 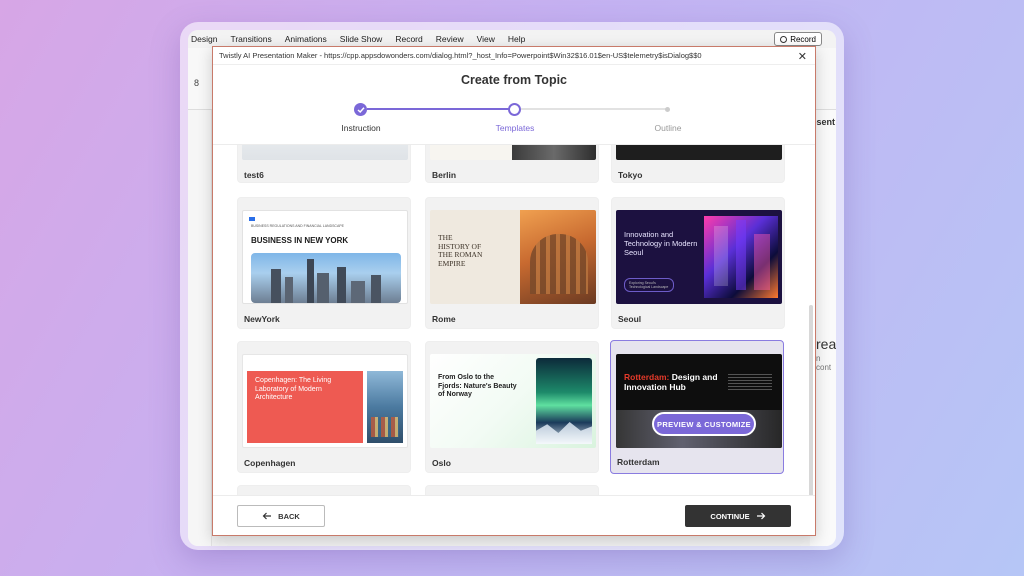 I want to click on continue-button: CONTINUE, so click(x=738, y=516).